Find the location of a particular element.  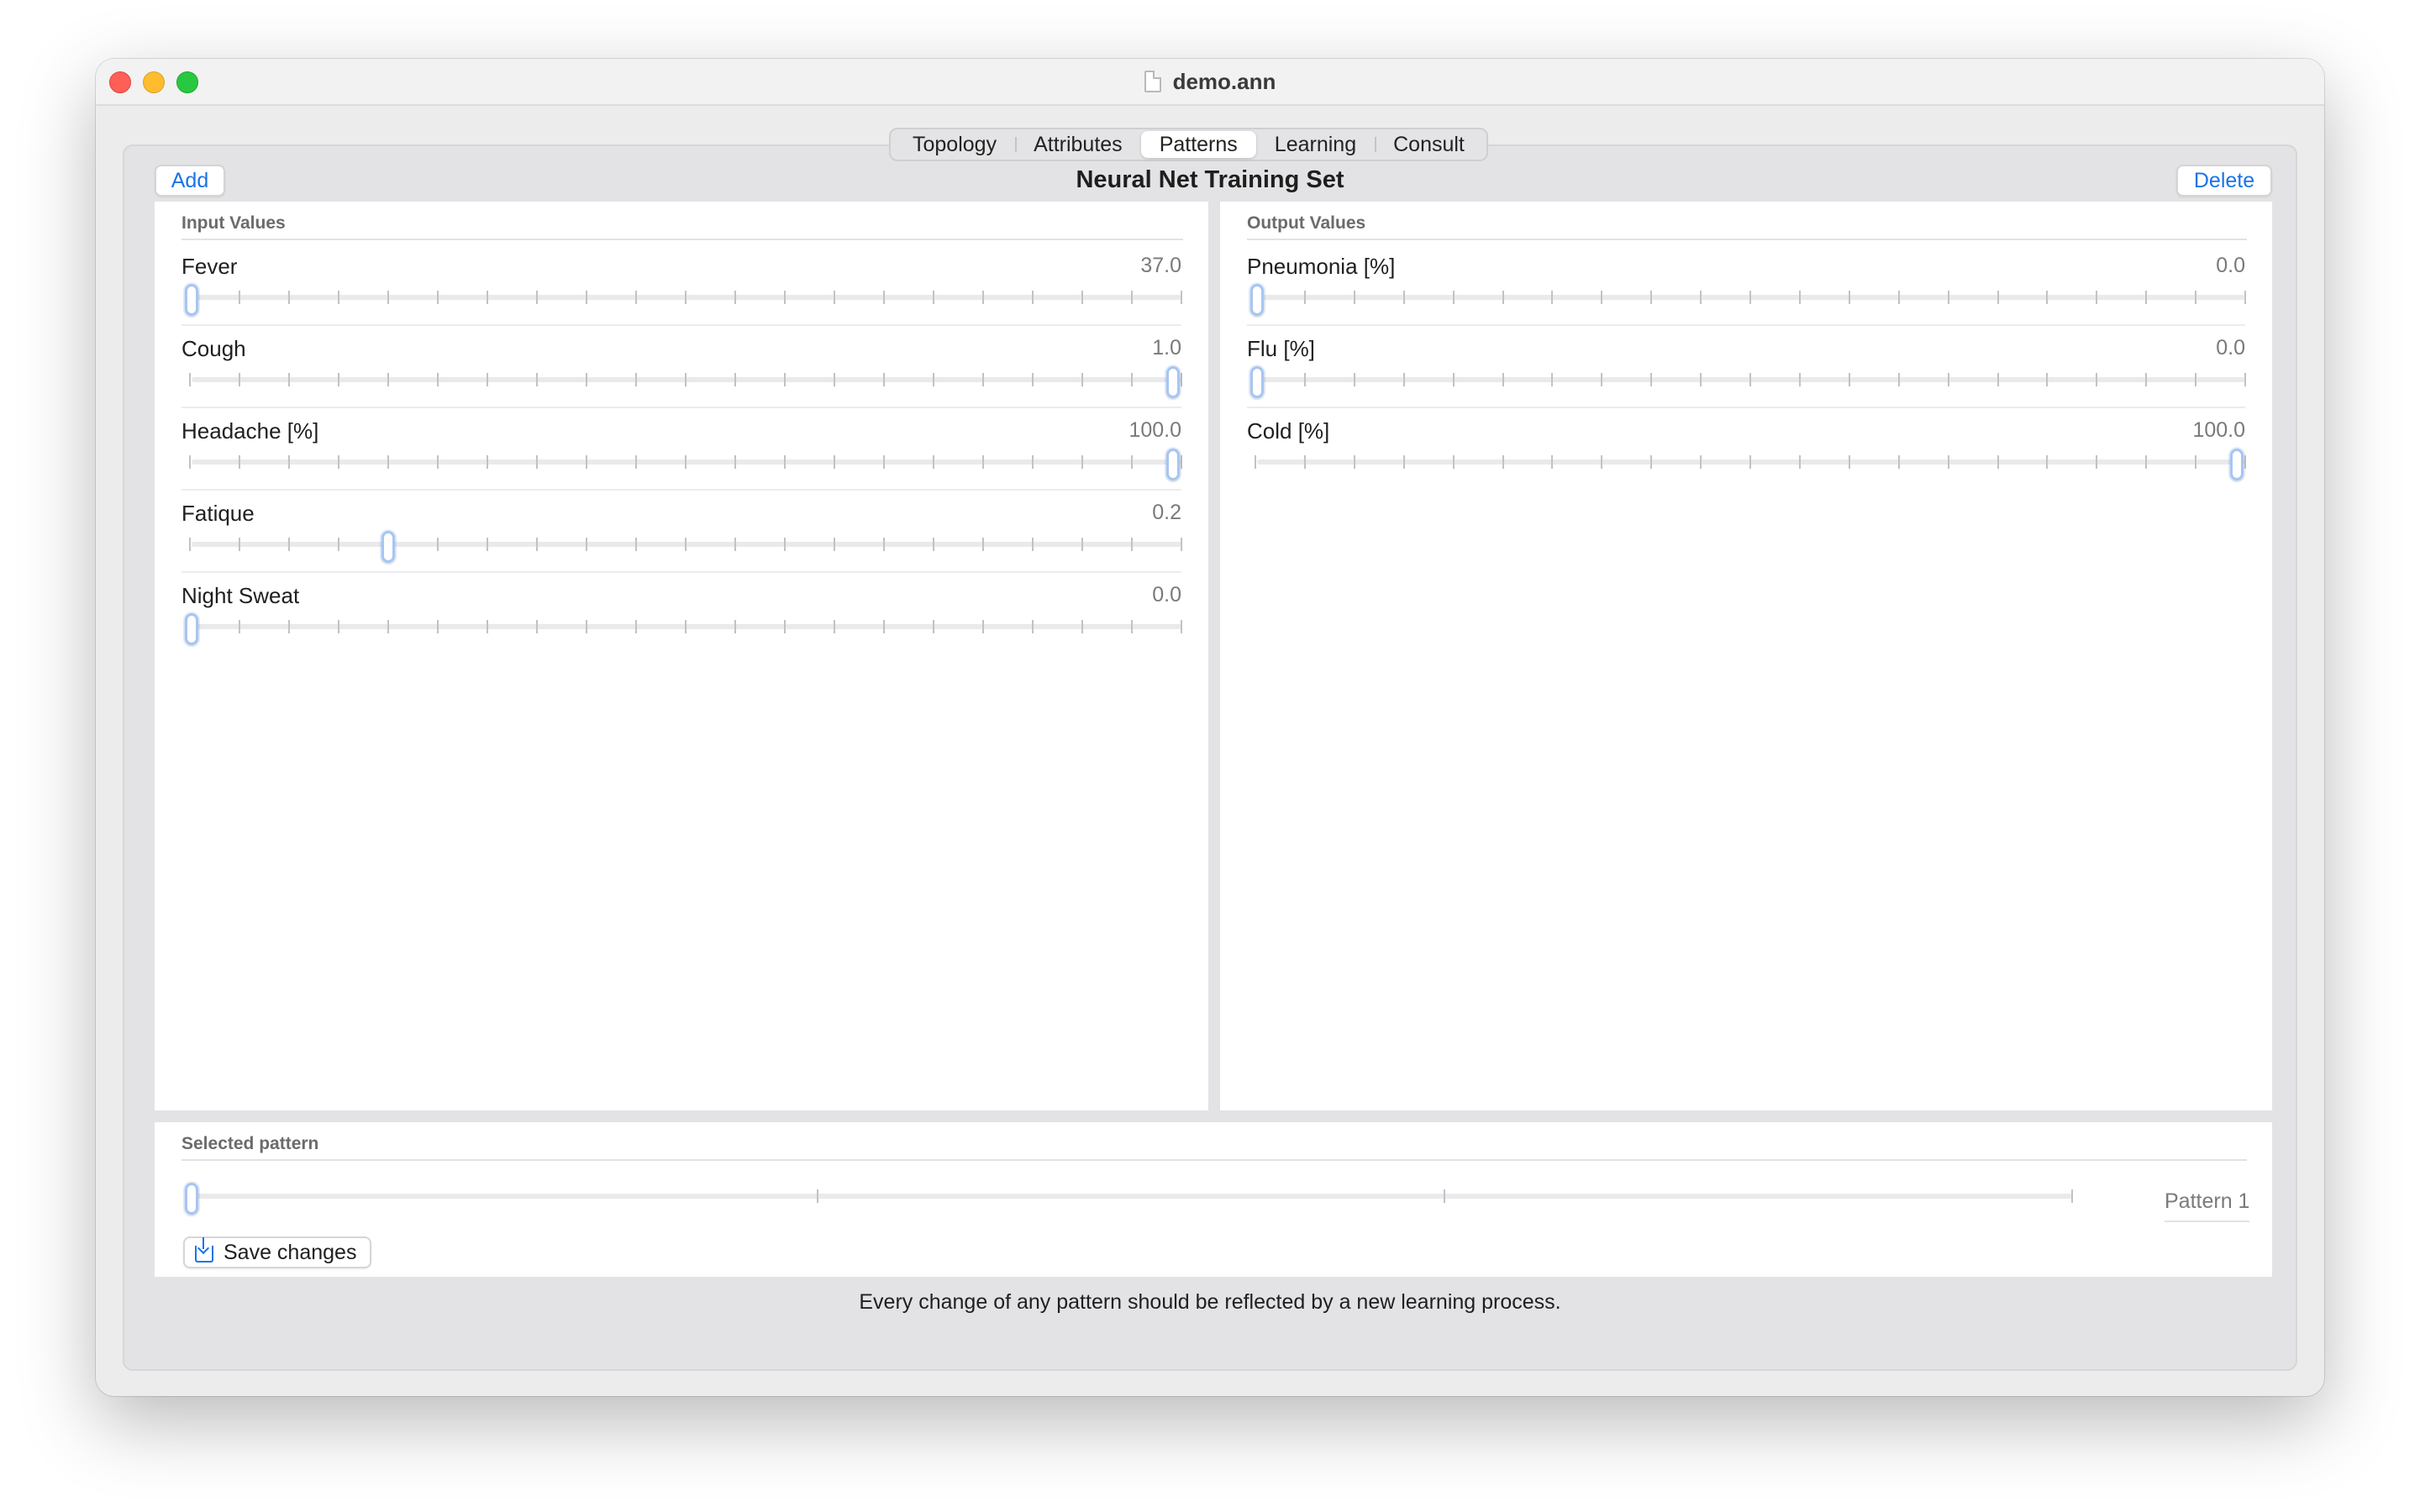

tab-consult: Consult is located at coordinates (1429, 144).